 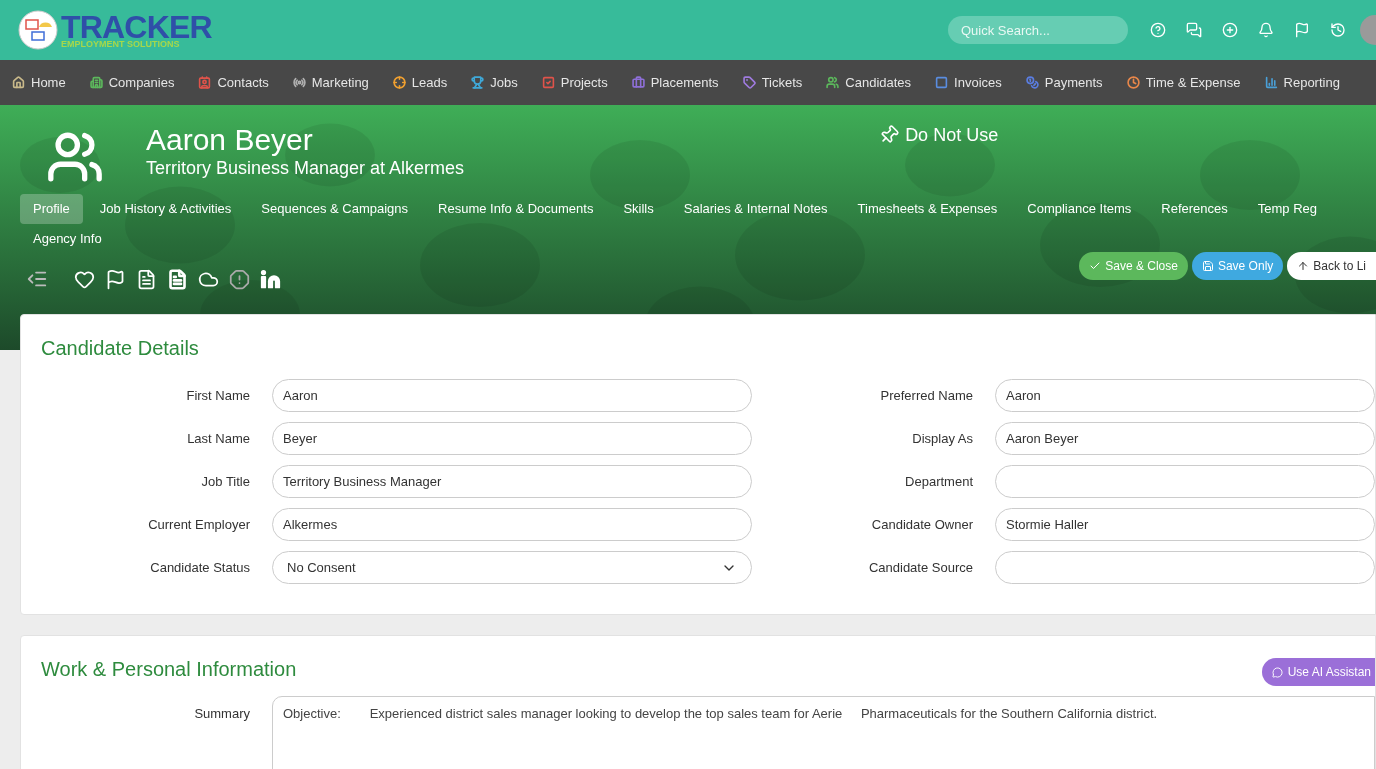 What do you see at coordinates (120, 348) in the screenshot?
I see `section-title: Candidate Details` at bounding box center [120, 348].